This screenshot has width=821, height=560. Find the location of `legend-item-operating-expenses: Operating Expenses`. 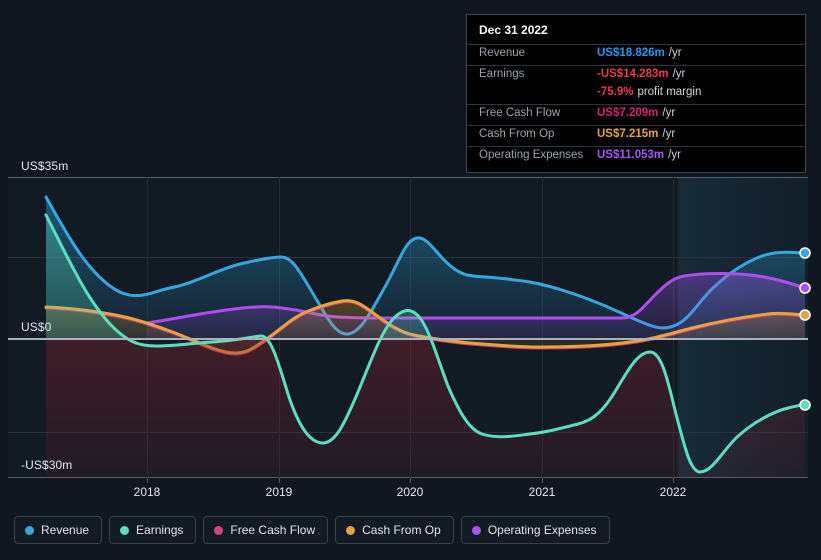

legend-item-operating-expenses: Operating Expenses is located at coordinates (535, 530).